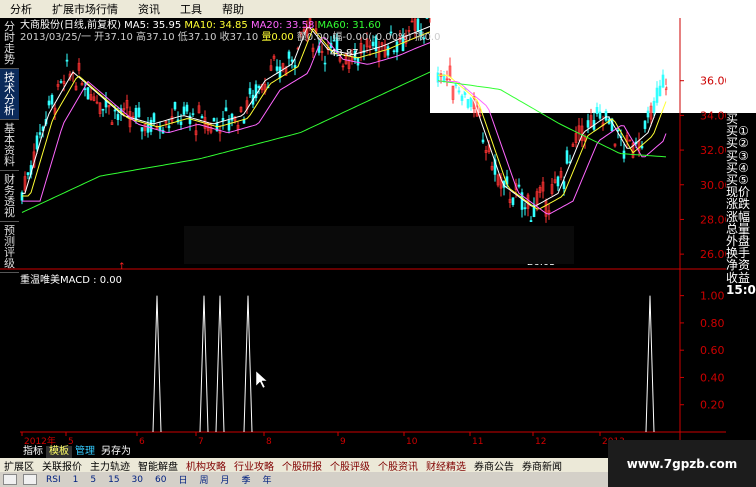 The height and width of the screenshot is (487, 756). Describe the element at coordinates (201, 441) in the screenshot. I see `x-tick-label: 7` at that location.